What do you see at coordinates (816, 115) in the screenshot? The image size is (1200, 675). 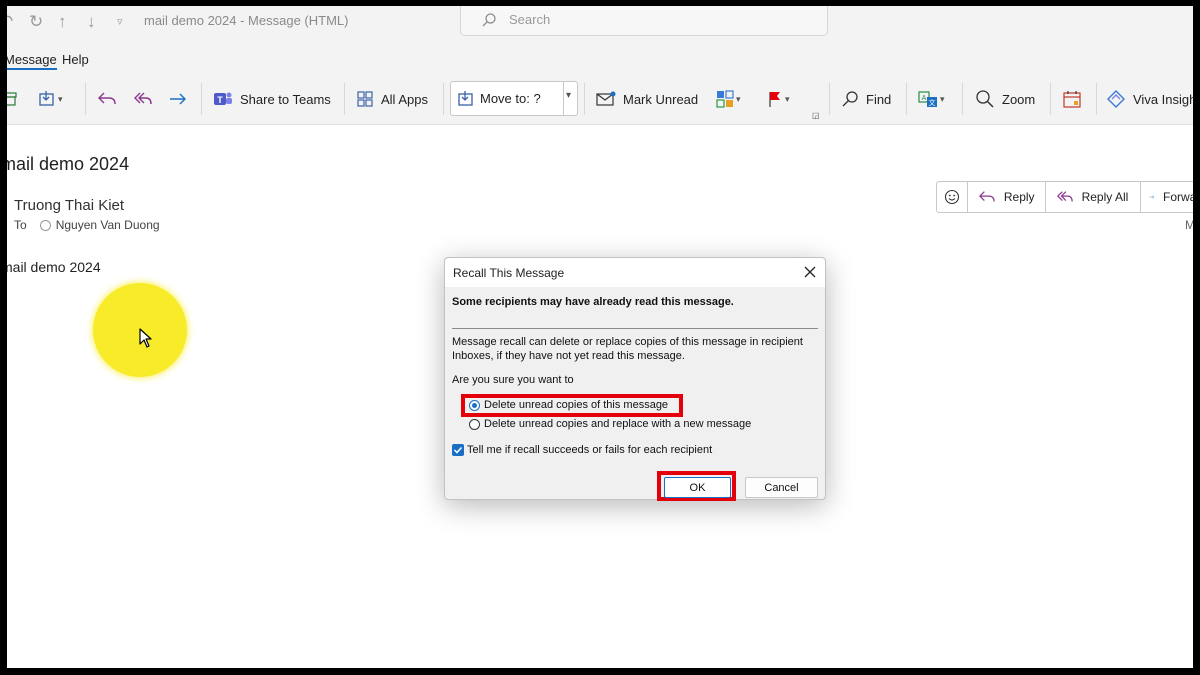 I see `ribbon-group-launcher-icon: ◲` at bounding box center [816, 115].